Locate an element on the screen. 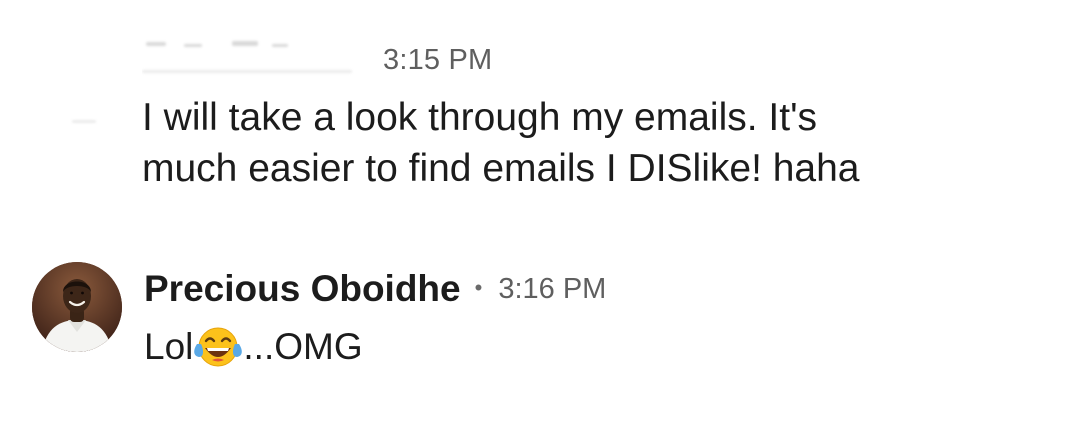 Image resolution: width=1080 pixels, height=426 pixels. avatar-photo-icon is located at coordinates (77, 307).